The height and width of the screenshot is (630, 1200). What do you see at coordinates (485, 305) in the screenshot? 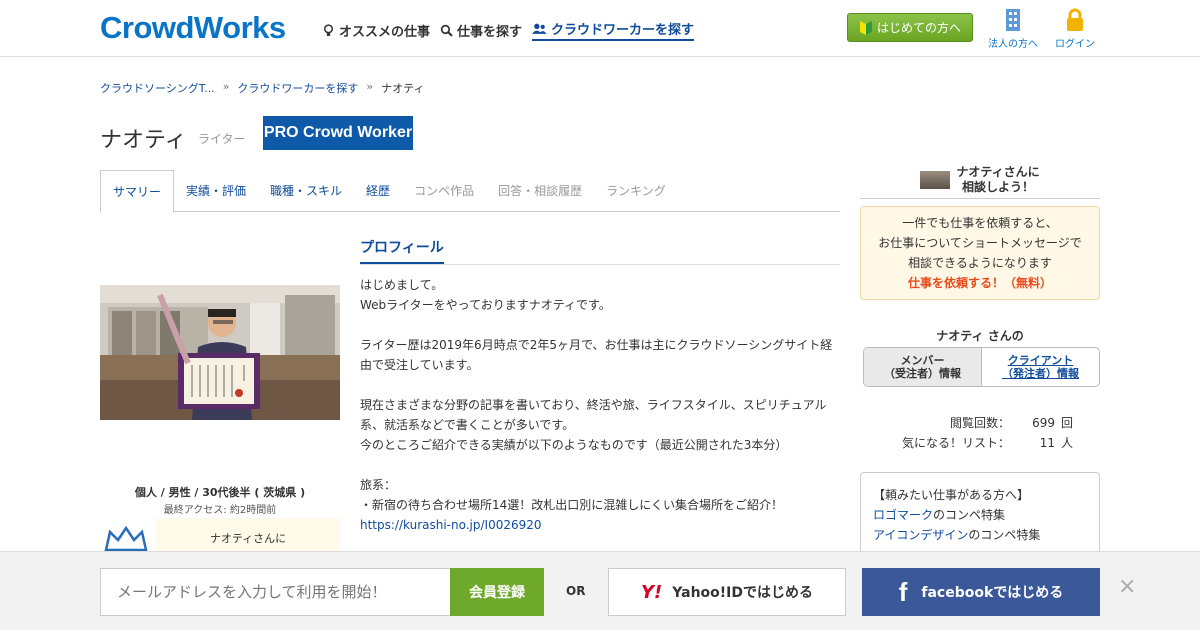
I see `profile-line: Webライターをやっておりますナオティです。` at bounding box center [485, 305].